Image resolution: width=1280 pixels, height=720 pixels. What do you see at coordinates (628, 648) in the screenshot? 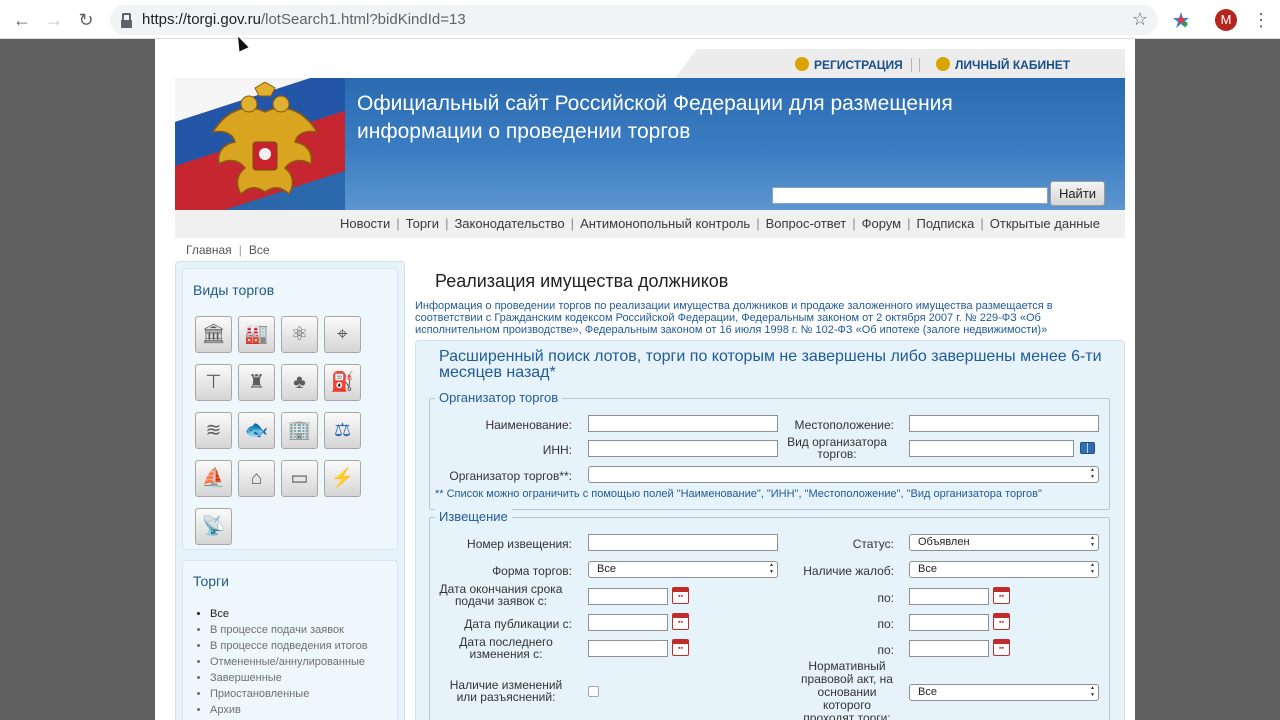
I see `changed-from-input` at bounding box center [628, 648].